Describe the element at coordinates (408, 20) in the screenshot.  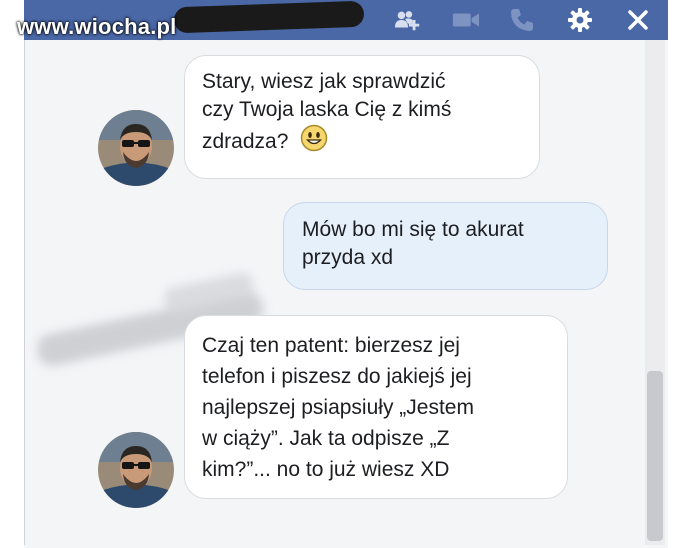
I see `add-friends-icon` at that location.